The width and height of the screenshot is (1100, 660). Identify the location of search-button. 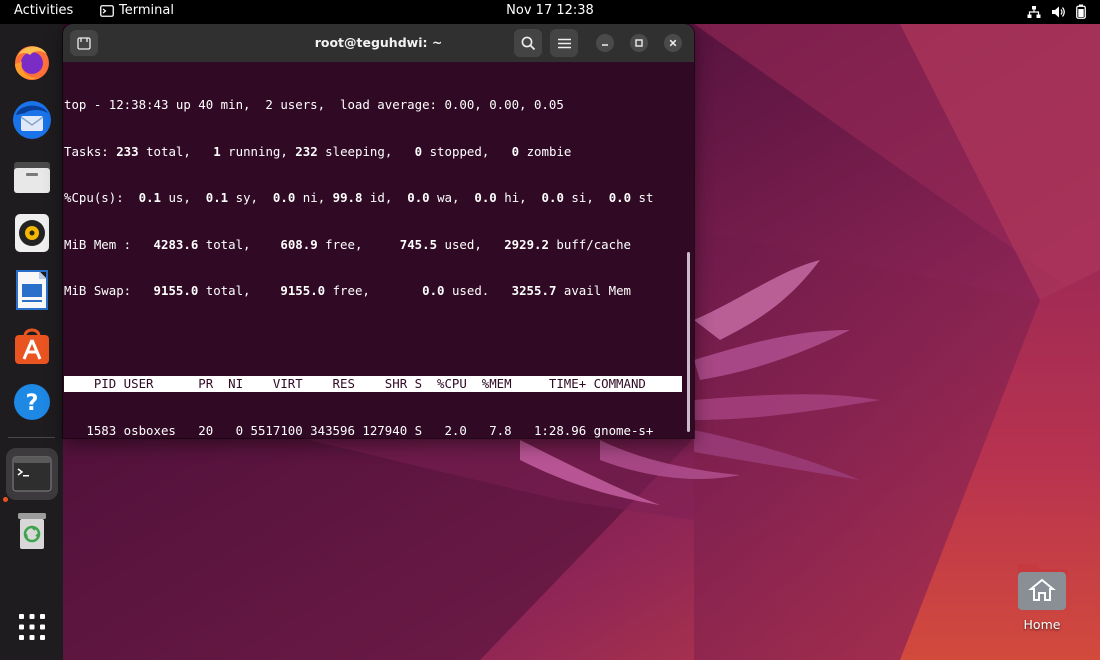
(528, 43).